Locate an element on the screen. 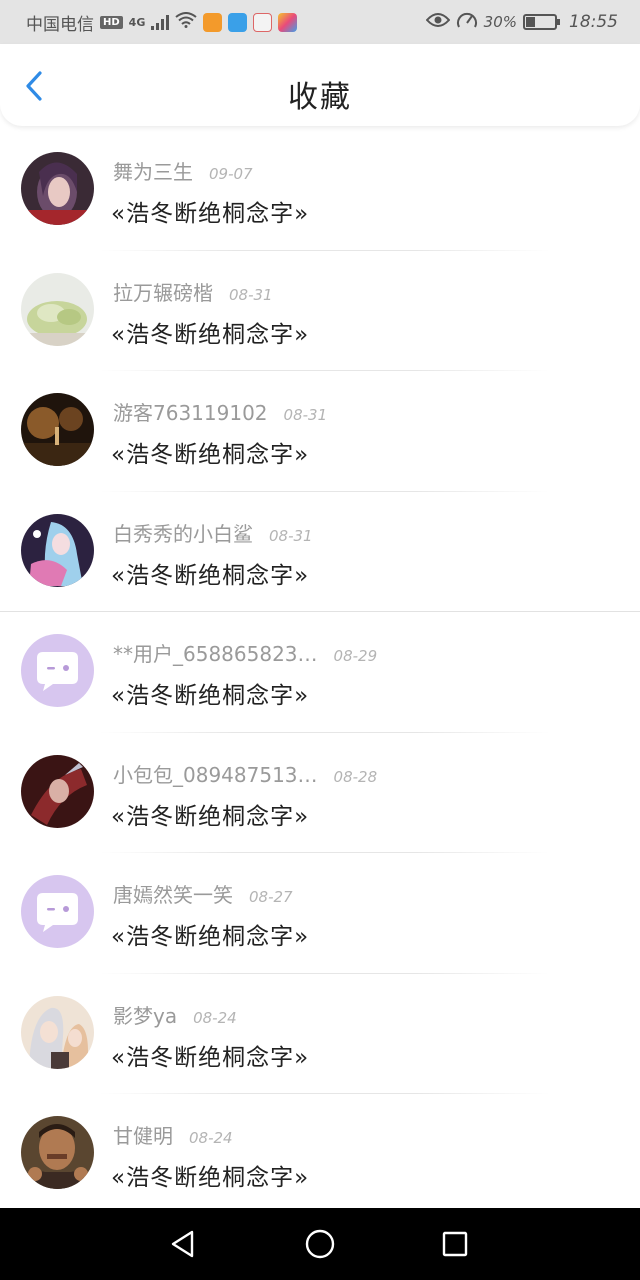  user-name: 影梦ya is located at coordinates (145, 1015).